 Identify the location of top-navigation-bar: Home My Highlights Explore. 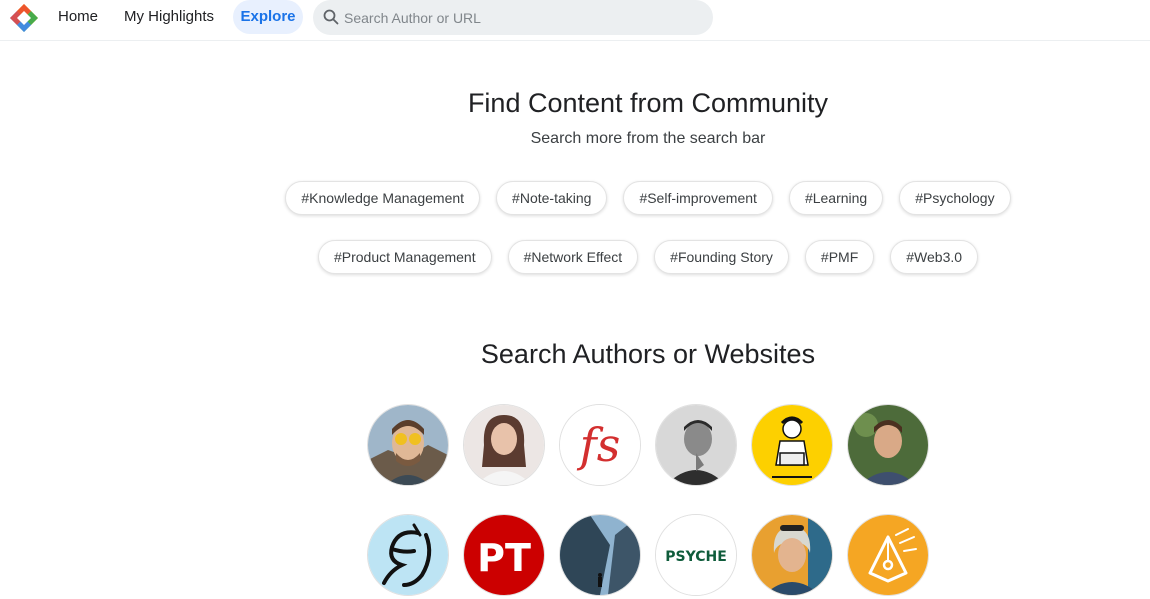
(575, 20).